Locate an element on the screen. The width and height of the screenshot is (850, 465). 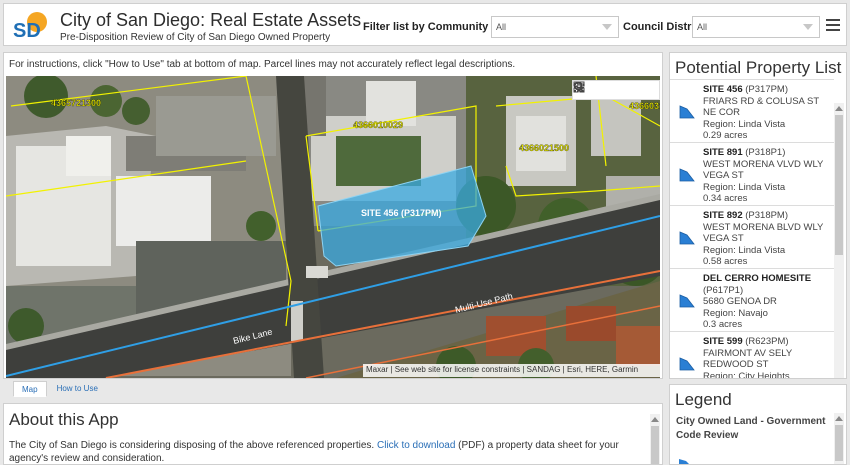
community-area-select: All is located at coordinates (555, 27).